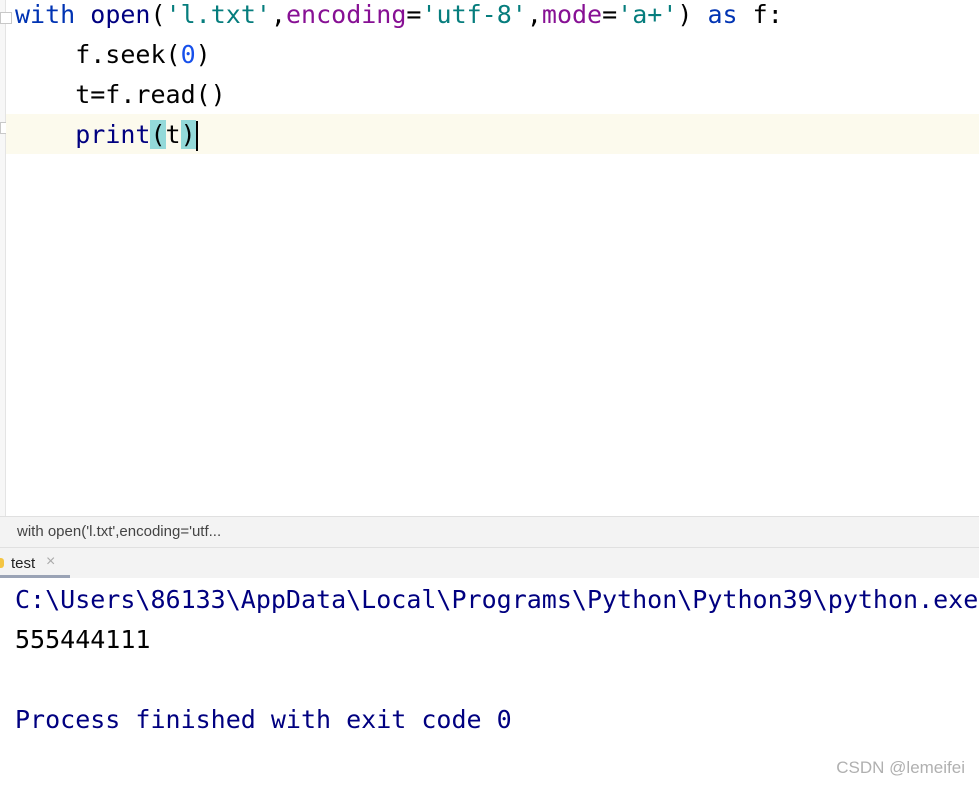  I want to click on fold-start-icon, so click(6, 18).